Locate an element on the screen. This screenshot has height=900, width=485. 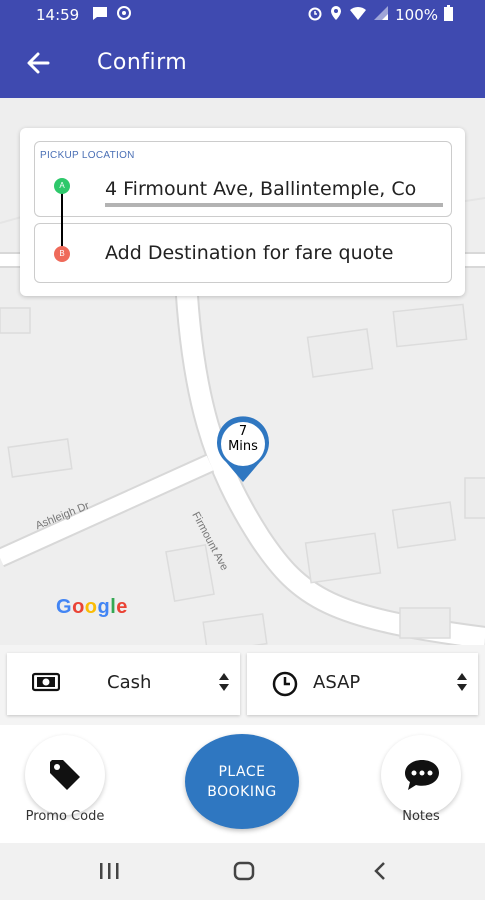
recent-apps-icon is located at coordinates (109, 871).